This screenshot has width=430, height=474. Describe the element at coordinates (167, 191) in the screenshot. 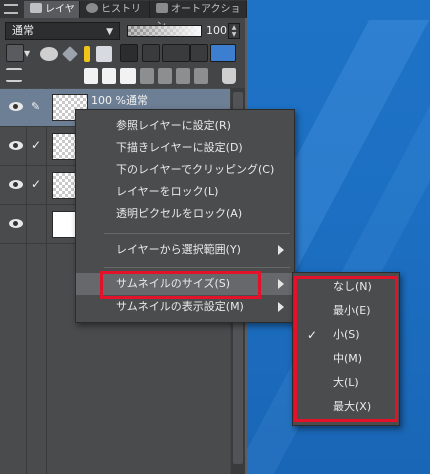

I see `menu-item-label: レイヤーをロック(L)` at that location.